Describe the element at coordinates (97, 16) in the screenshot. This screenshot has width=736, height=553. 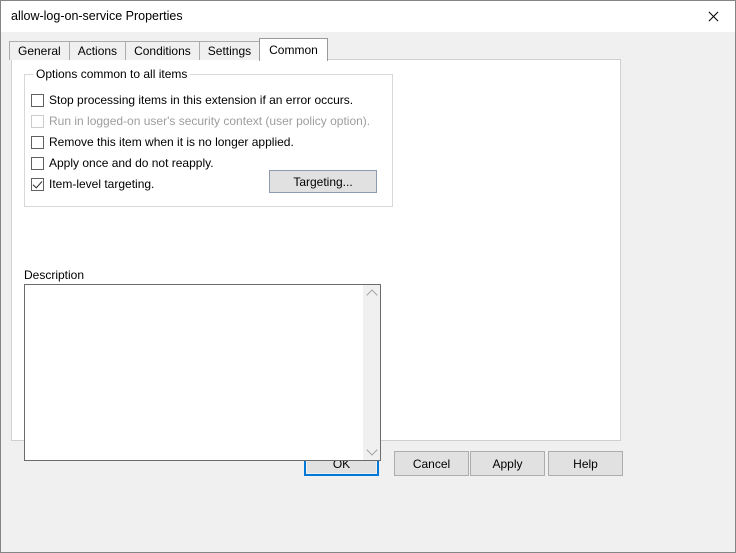
I see `window-title: allow-log-on-service Properties` at that location.